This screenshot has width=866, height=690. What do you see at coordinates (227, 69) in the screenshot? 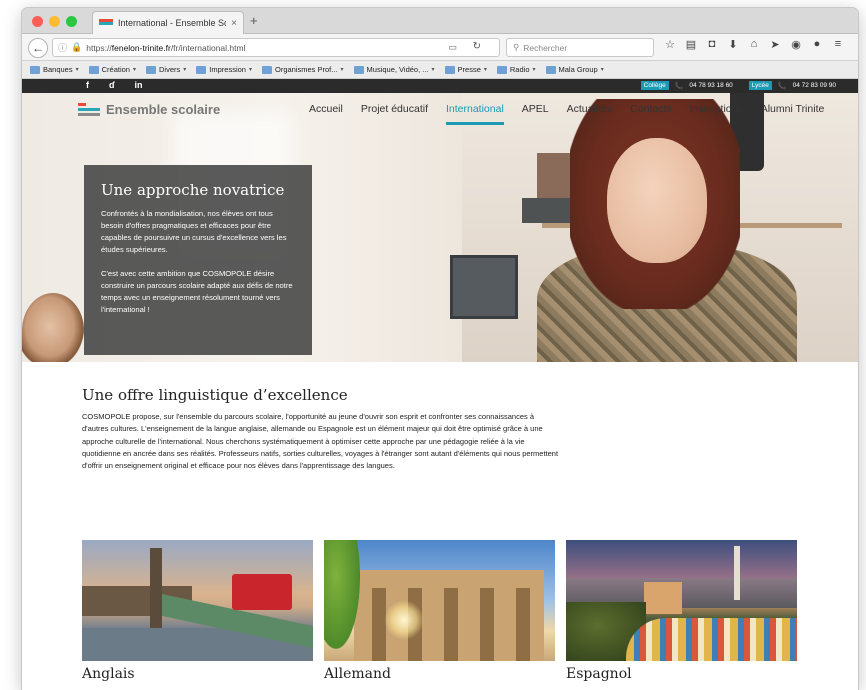
I see `bookmark-label: Impression` at bounding box center [227, 69].